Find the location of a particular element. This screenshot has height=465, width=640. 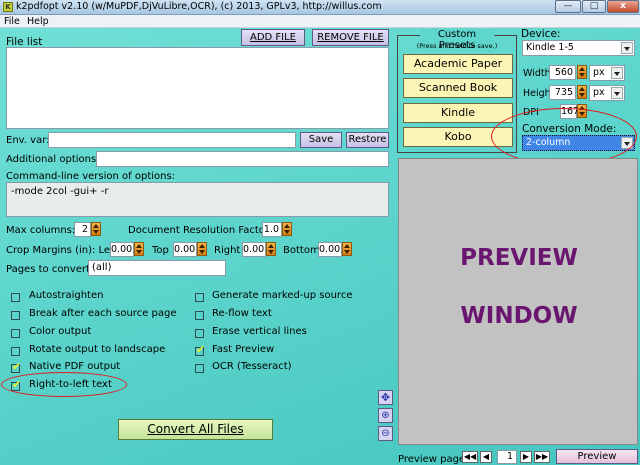

pan-icon: ✥ is located at coordinates (385, 397).